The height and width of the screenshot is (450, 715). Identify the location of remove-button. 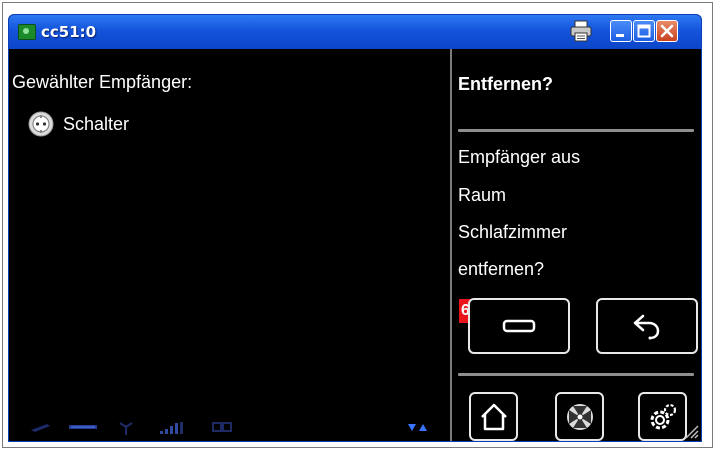
(519, 326).